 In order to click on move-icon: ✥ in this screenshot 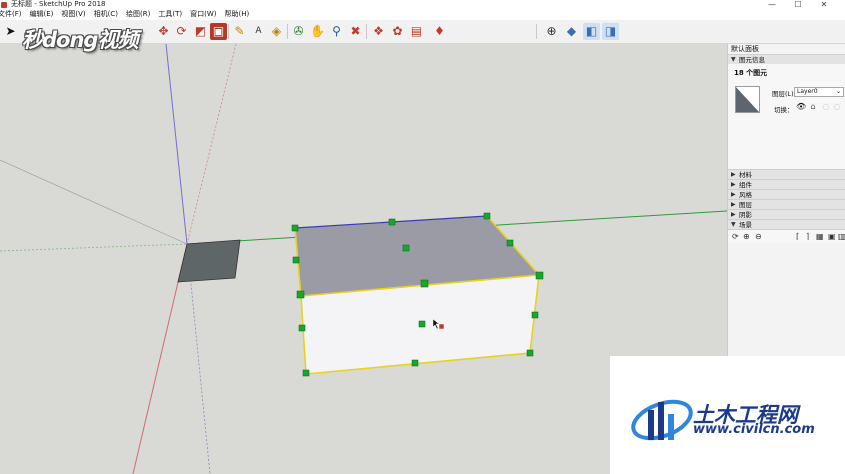, I will do `click(163, 31)`.